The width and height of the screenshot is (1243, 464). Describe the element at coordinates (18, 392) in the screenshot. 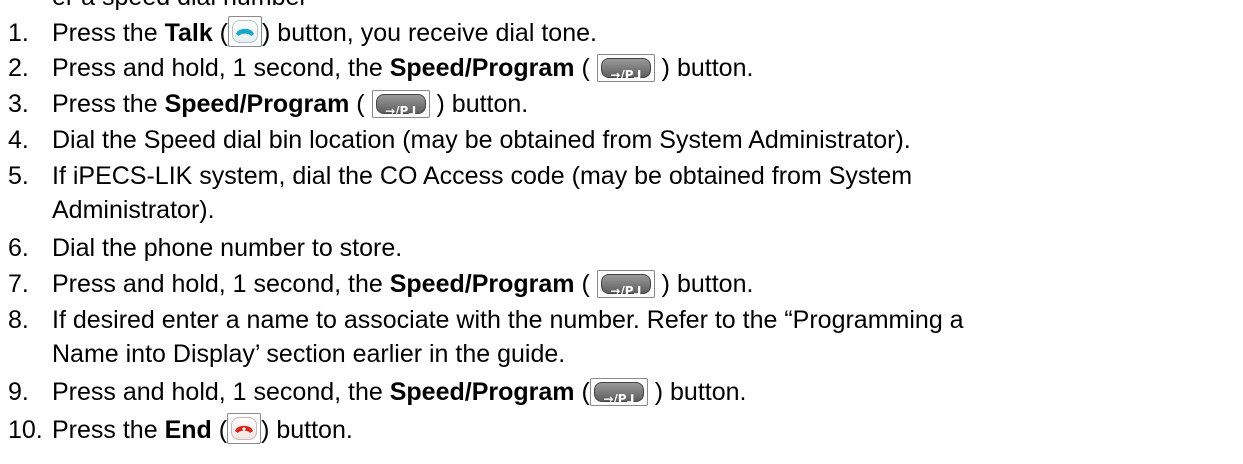

I see `step-number: 9.` at that location.